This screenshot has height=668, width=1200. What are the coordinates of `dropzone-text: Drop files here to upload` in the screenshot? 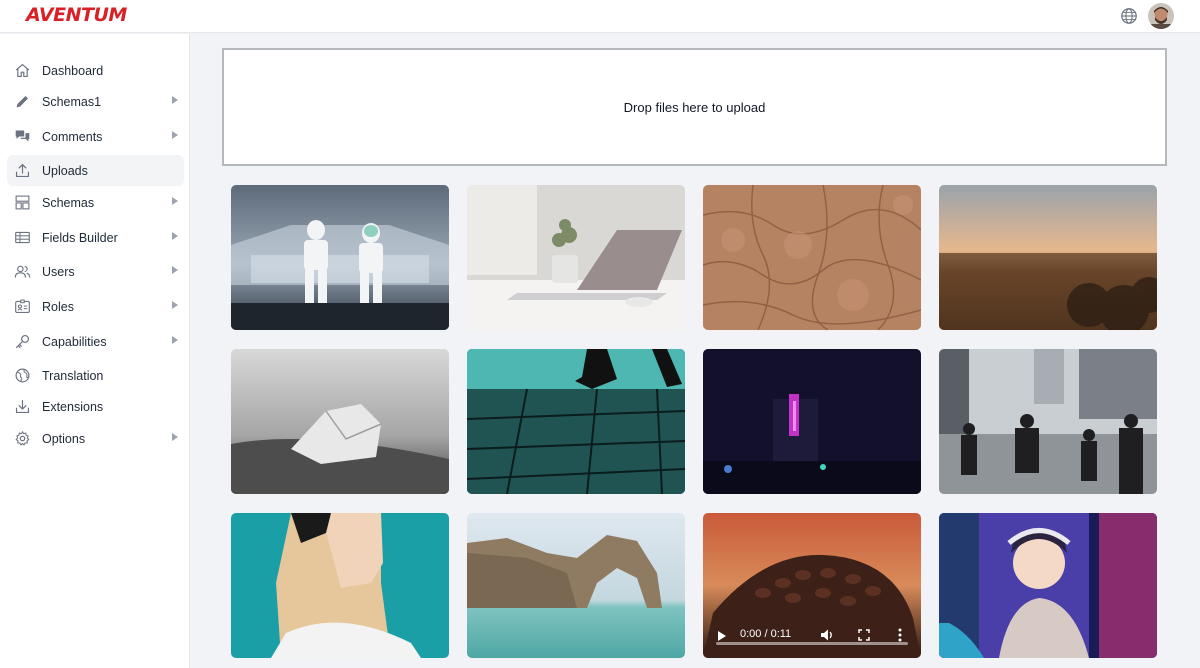 It's located at (694, 107).